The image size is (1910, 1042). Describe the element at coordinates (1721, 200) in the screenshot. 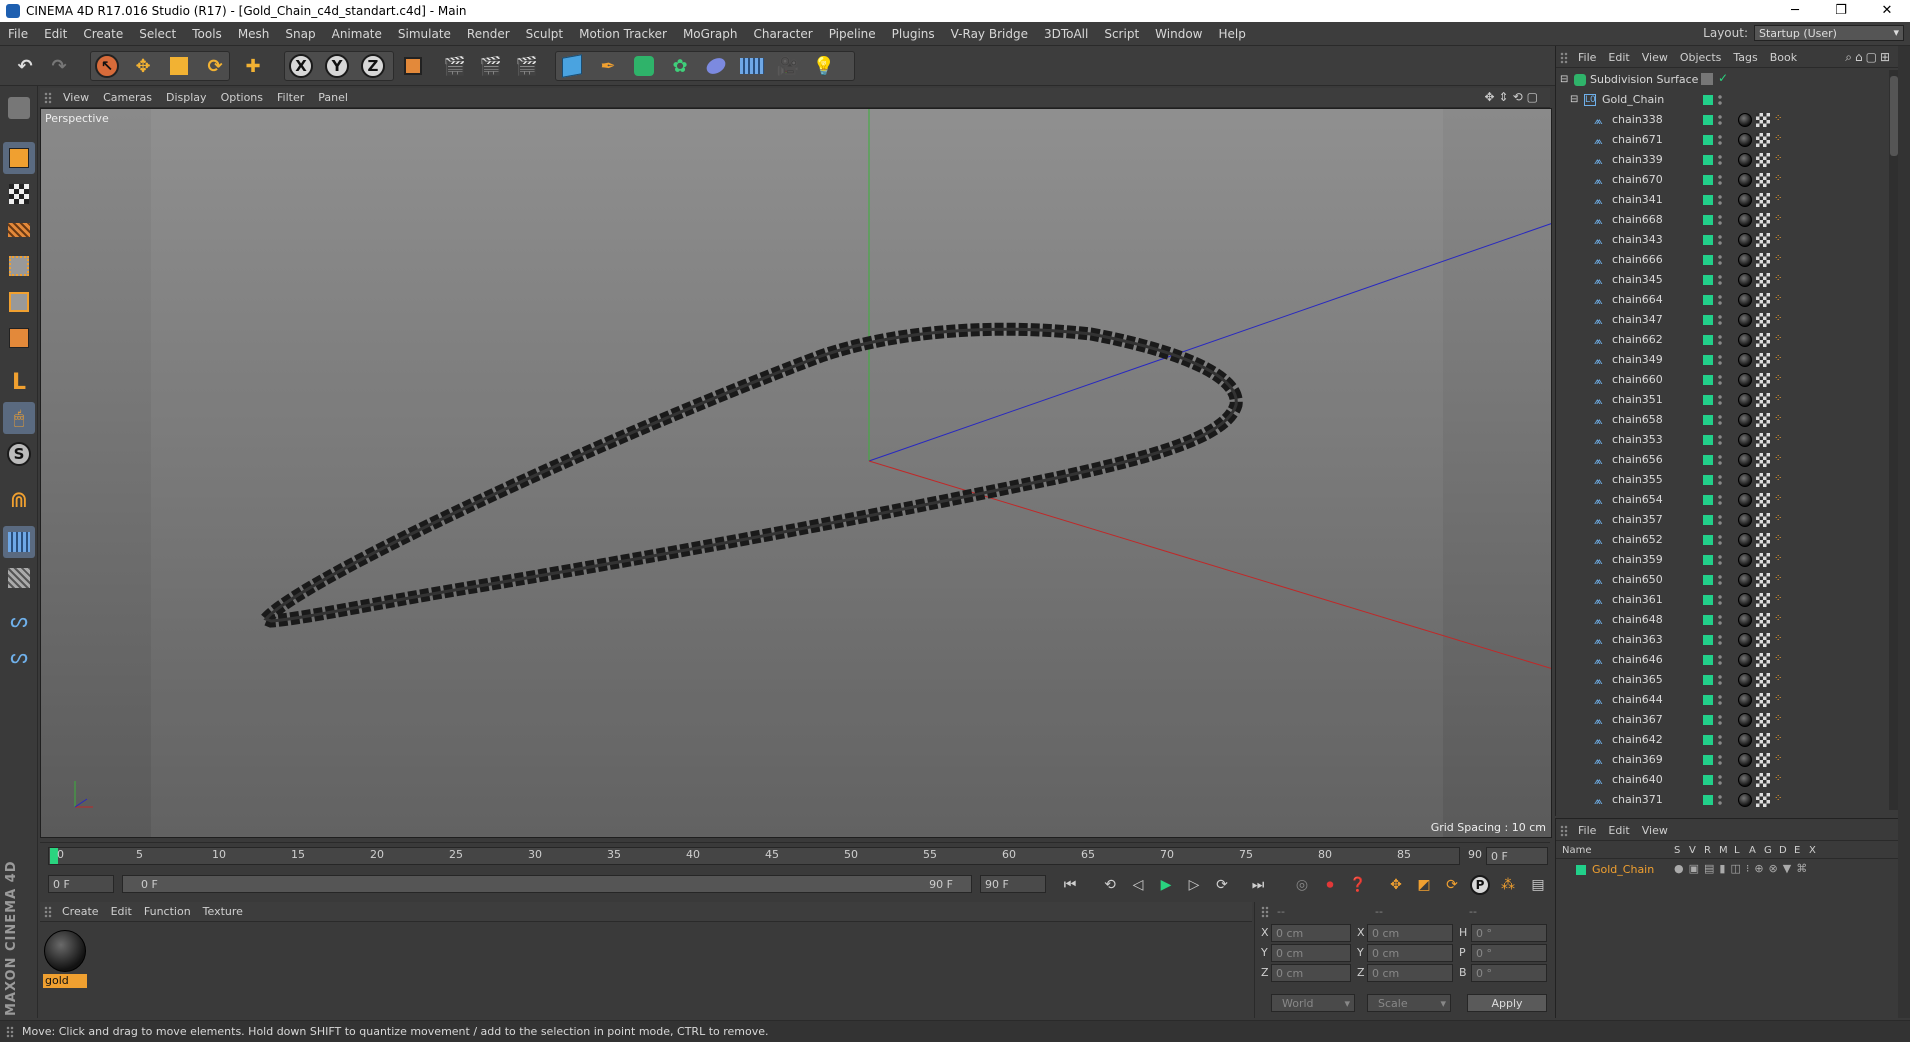

I see `object-row: ⩕ chain341 ⁘` at that location.